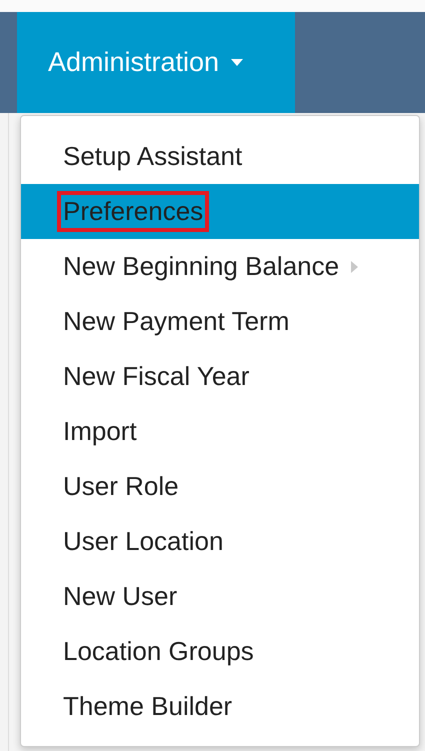 This screenshot has height=751, width=425. Describe the element at coordinates (220, 706) in the screenshot. I see `menu-item: Theme Builder` at that location.